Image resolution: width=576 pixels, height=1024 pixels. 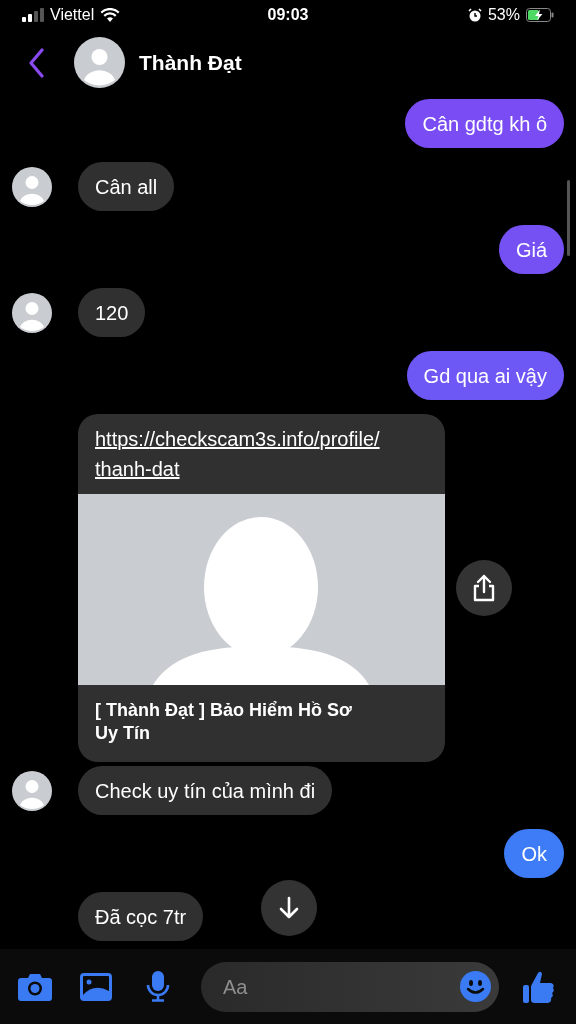 What do you see at coordinates (99, 62) in the screenshot?
I see `avatar-icon` at bounding box center [99, 62].